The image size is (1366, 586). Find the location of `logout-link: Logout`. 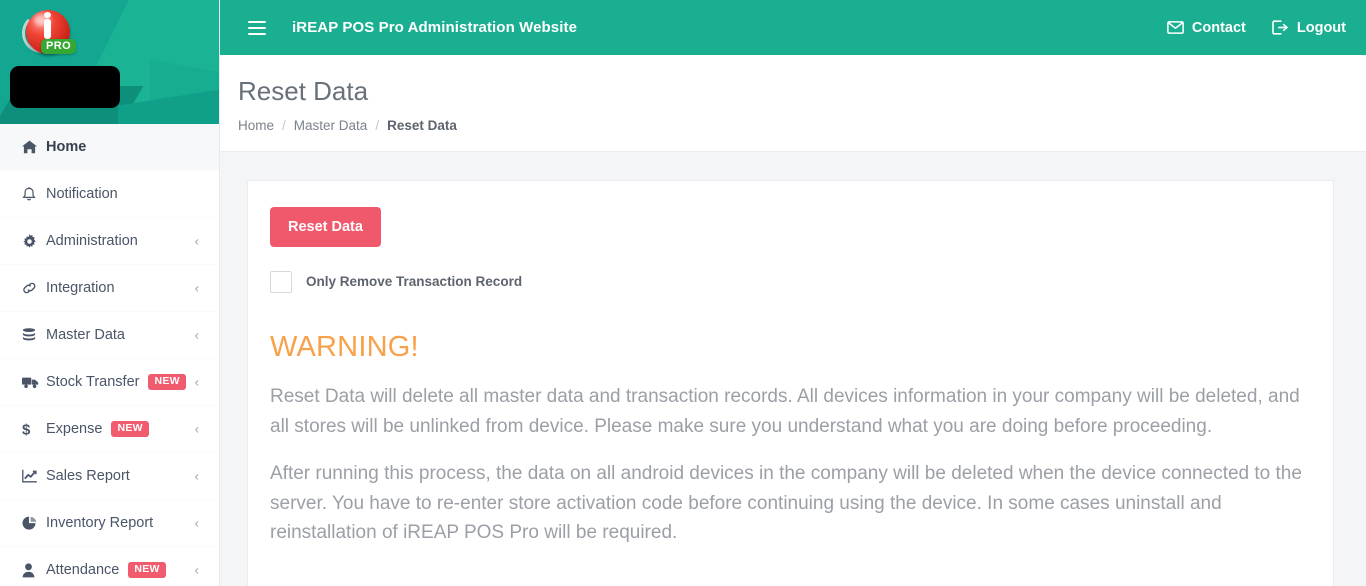

logout-link: Logout is located at coordinates (1309, 28).